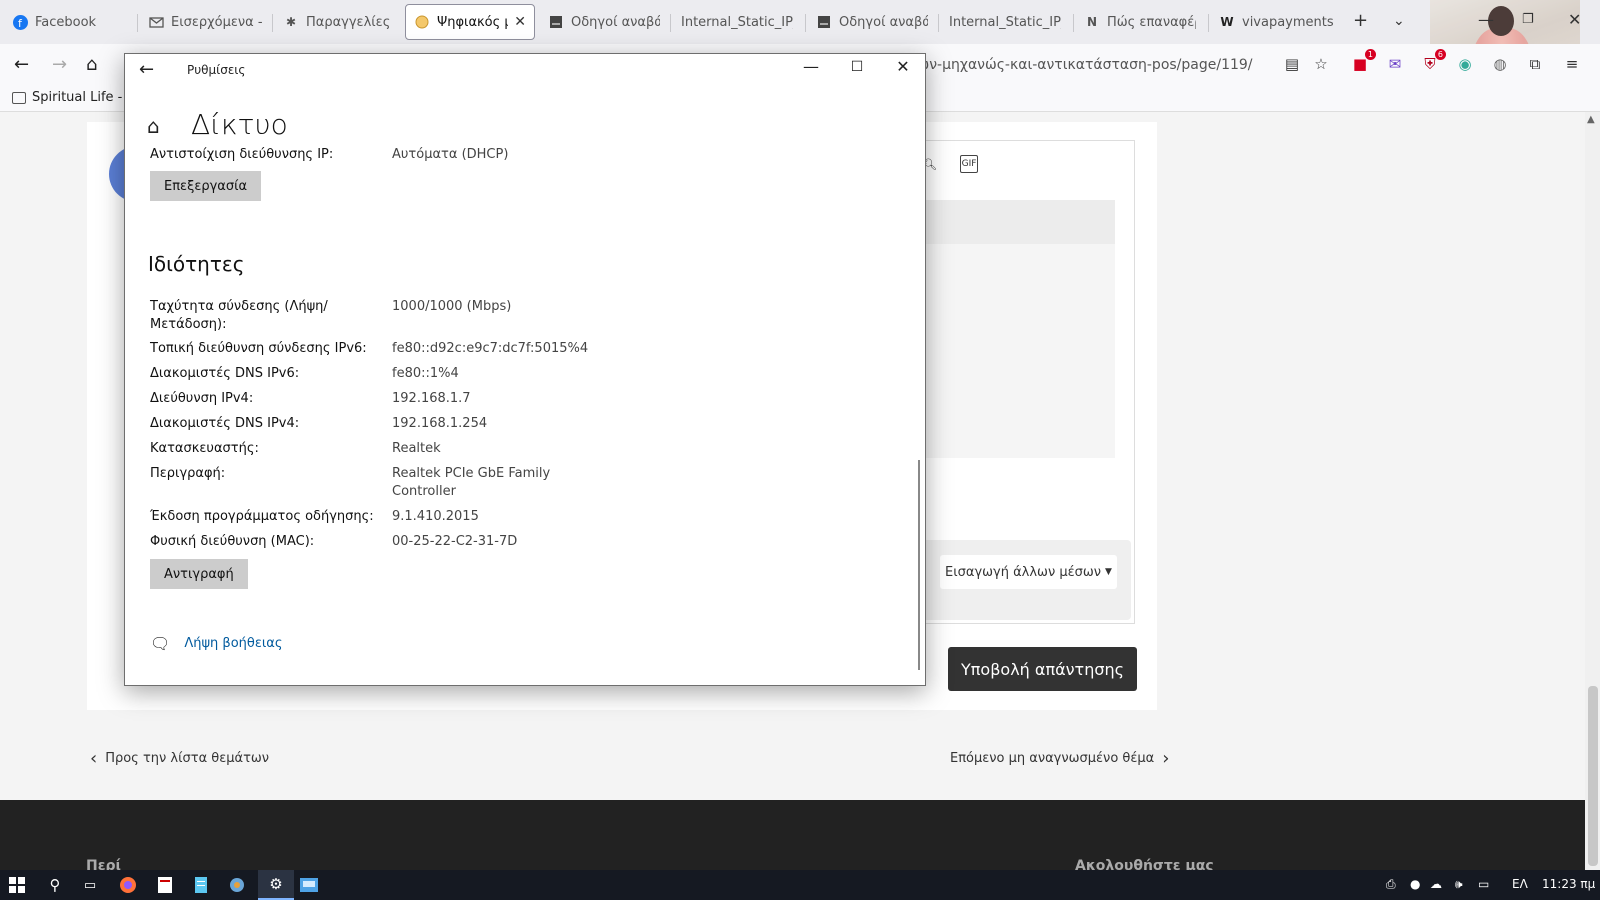  Describe the element at coordinates (1483, 884) in the screenshot. I see `network-icon: ▭` at that location.